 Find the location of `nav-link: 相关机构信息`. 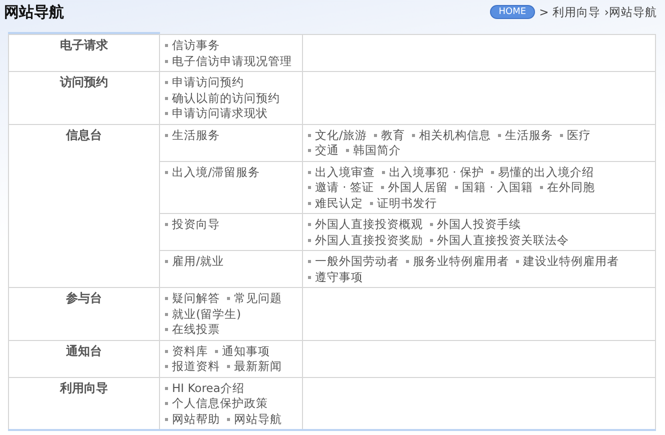

nav-link: 相关机构信息 is located at coordinates (454, 135).